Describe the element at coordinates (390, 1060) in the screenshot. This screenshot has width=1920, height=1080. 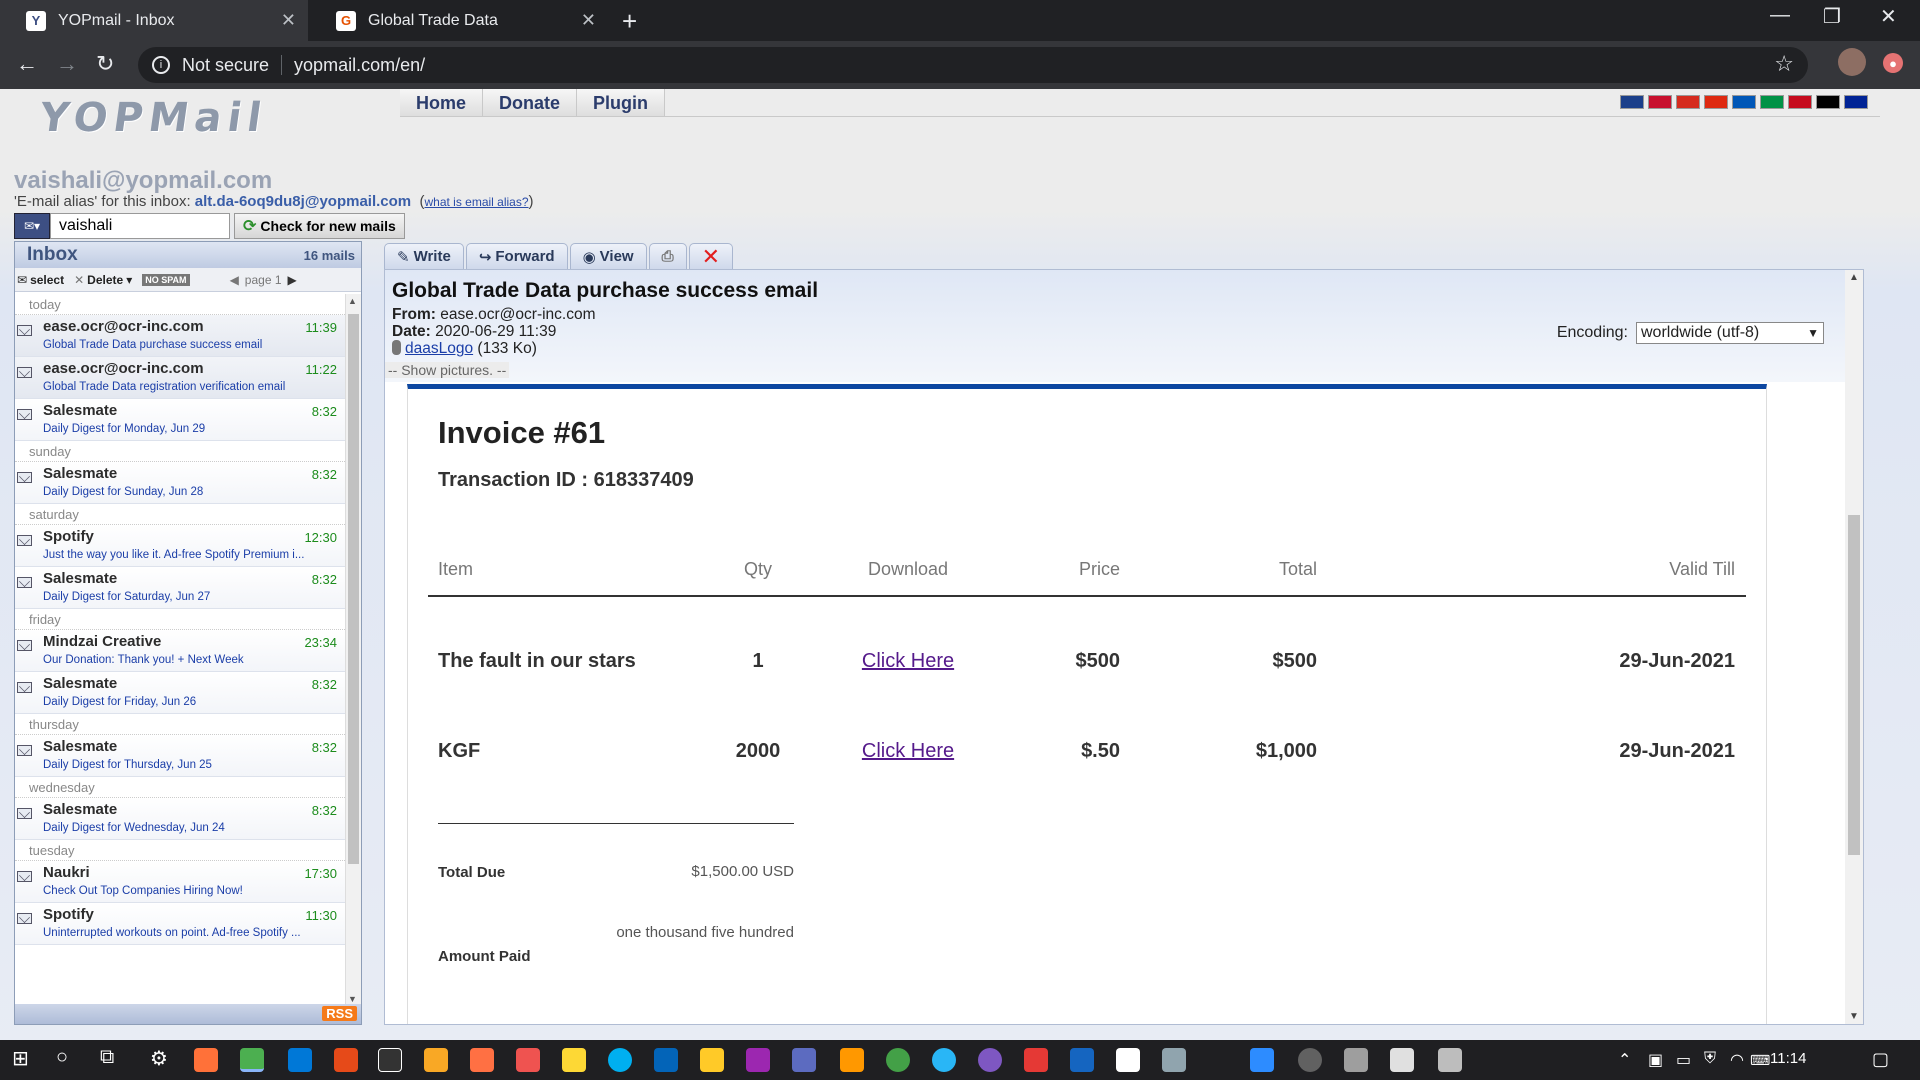
I see `terminal-icon` at that location.